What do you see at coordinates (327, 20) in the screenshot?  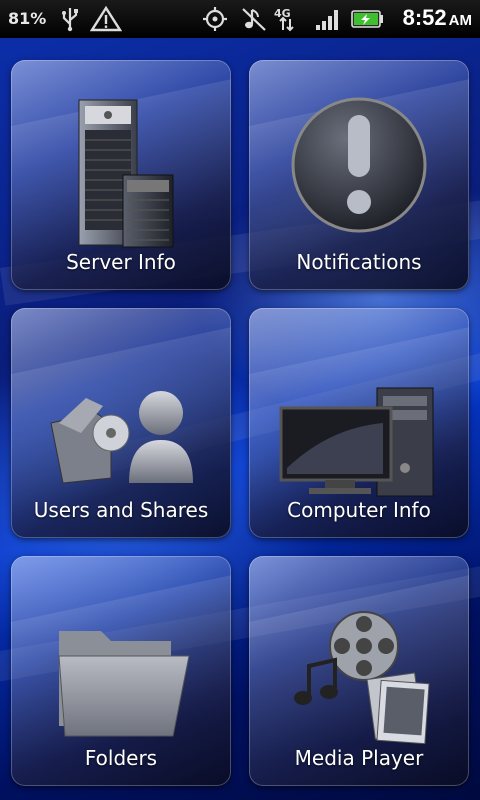 I see `signal-icon` at bounding box center [327, 20].